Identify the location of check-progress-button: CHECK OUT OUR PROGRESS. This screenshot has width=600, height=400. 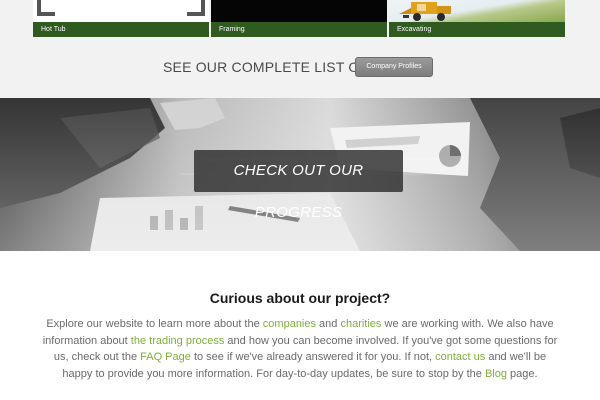
(298, 185).